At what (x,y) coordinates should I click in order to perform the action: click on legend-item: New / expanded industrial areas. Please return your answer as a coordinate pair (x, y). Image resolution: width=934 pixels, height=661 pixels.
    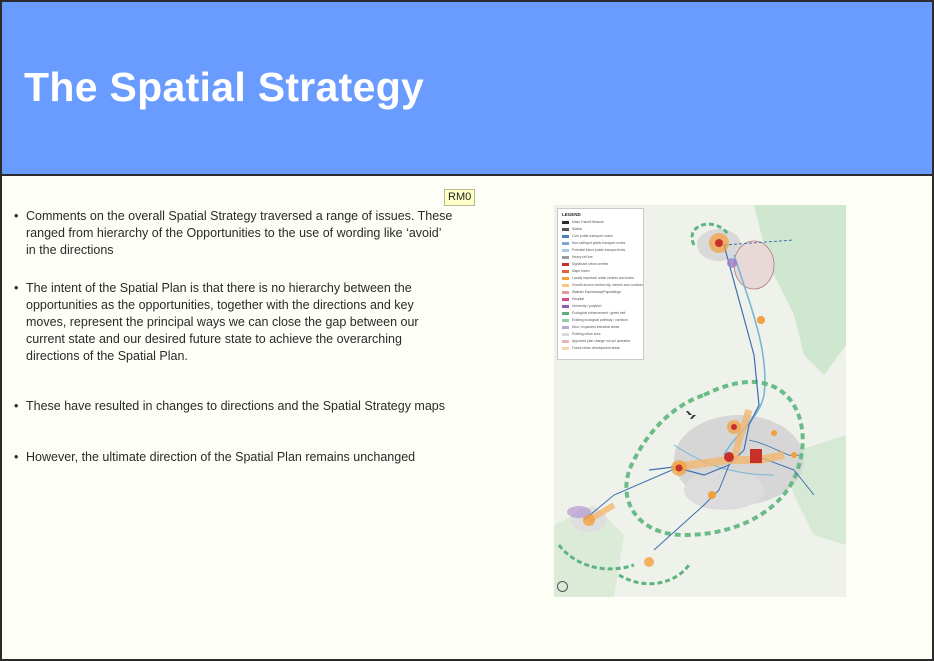
    Looking at the image, I should click on (590, 327).